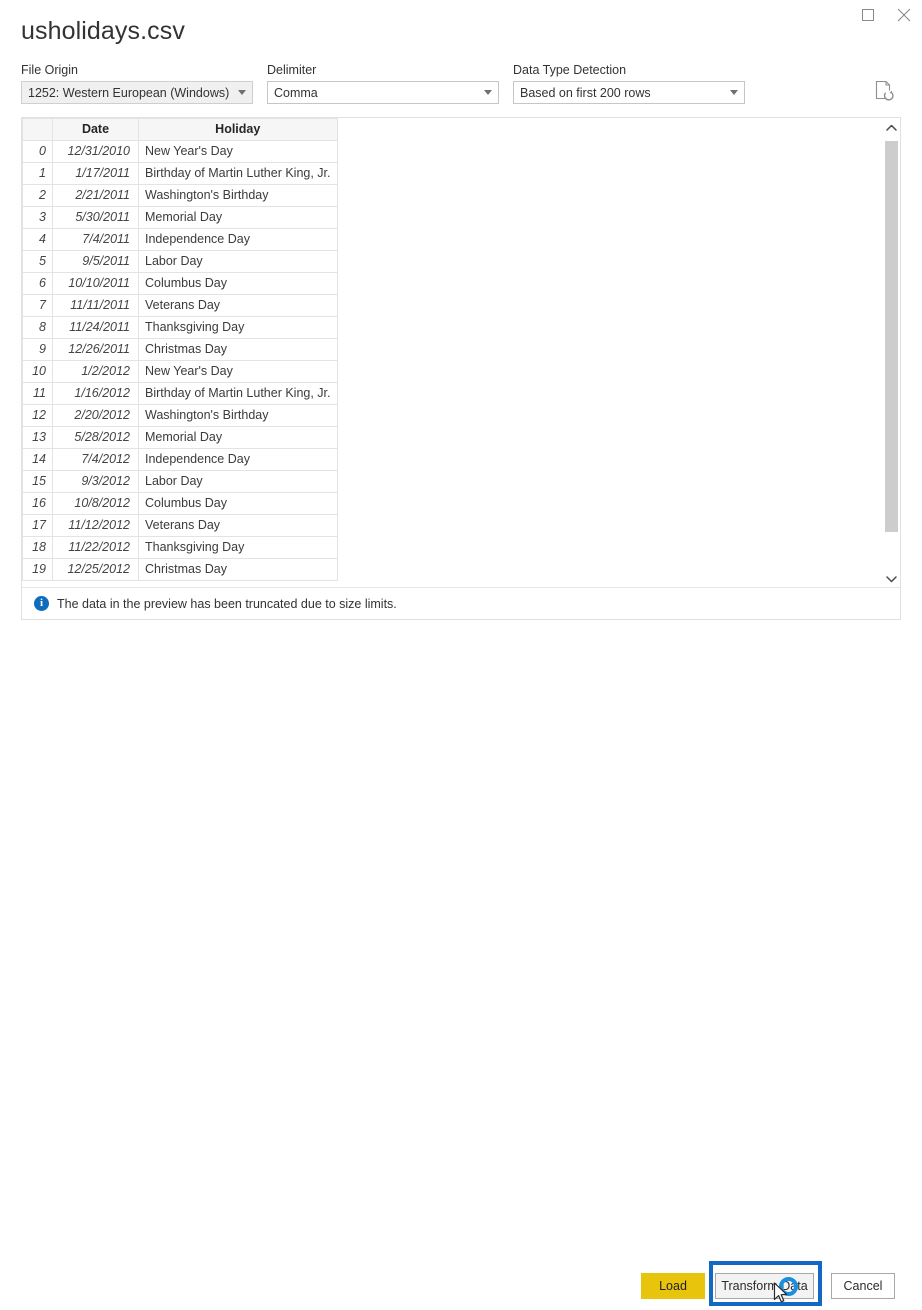 This screenshot has height=1310, width=922. What do you see at coordinates (292, 70) in the screenshot?
I see `delimiter-label: Delimiter` at bounding box center [292, 70].